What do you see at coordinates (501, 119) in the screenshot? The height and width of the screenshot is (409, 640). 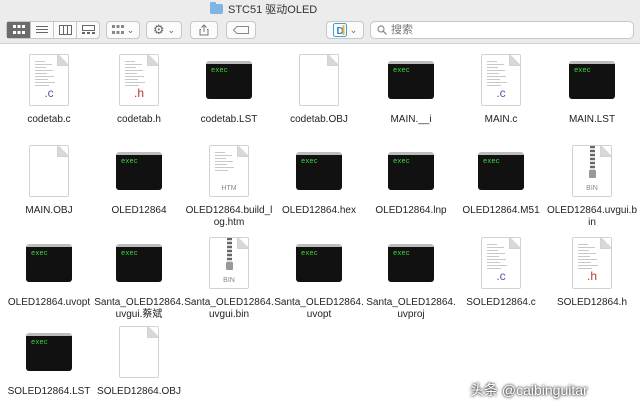 I see `file-name-label: MAIN.c` at bounding box center [501, 119].